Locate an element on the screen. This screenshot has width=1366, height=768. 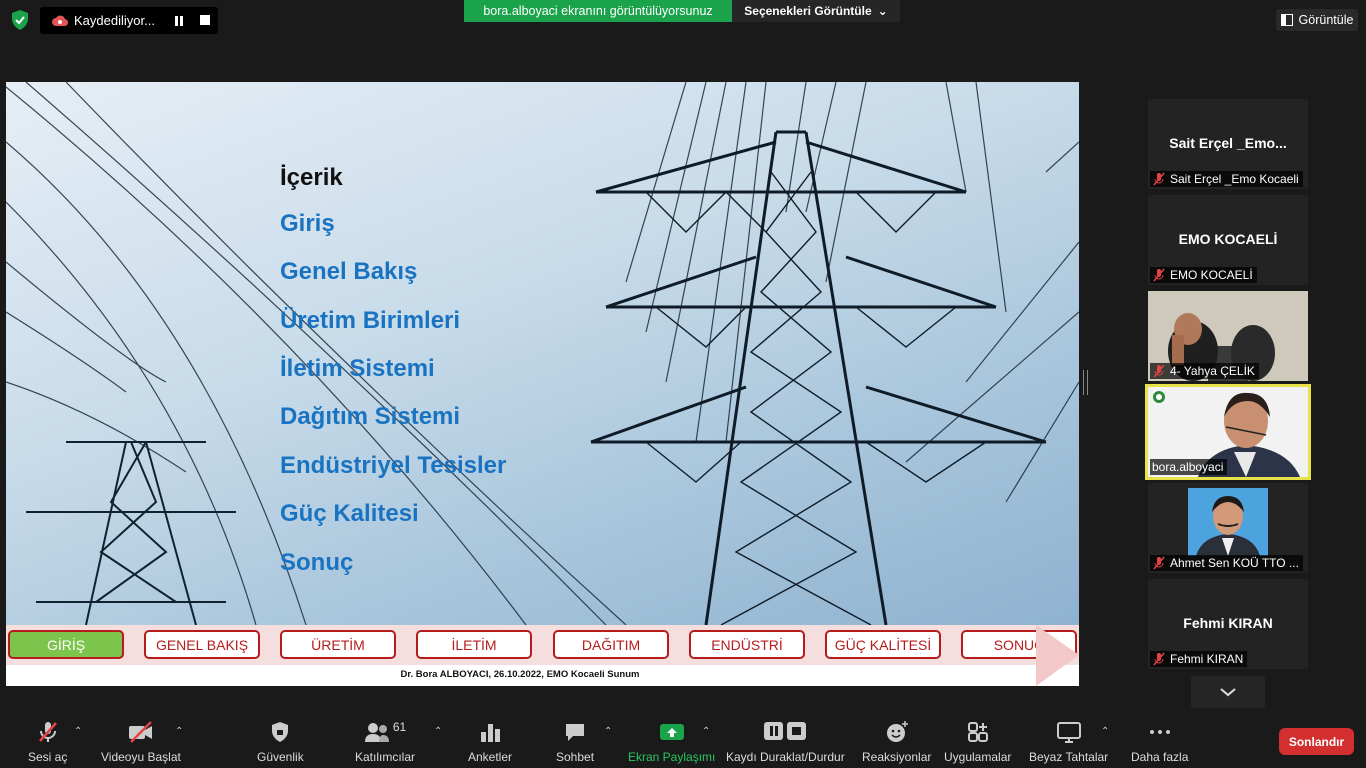
participant-label: EMO KOCAELİ is located at coordinates (1203, 275).